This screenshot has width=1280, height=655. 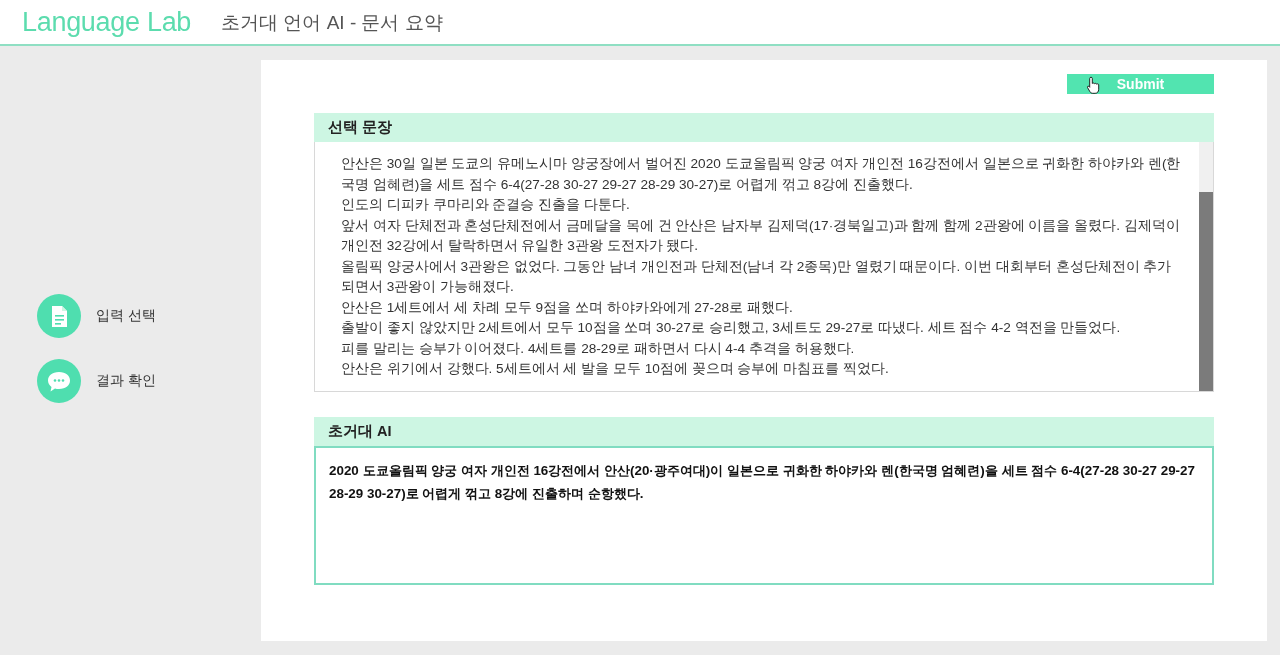 I want to click on page-title: 초거대 언어 AI - 문서 요약, so click(x=332, y=23).